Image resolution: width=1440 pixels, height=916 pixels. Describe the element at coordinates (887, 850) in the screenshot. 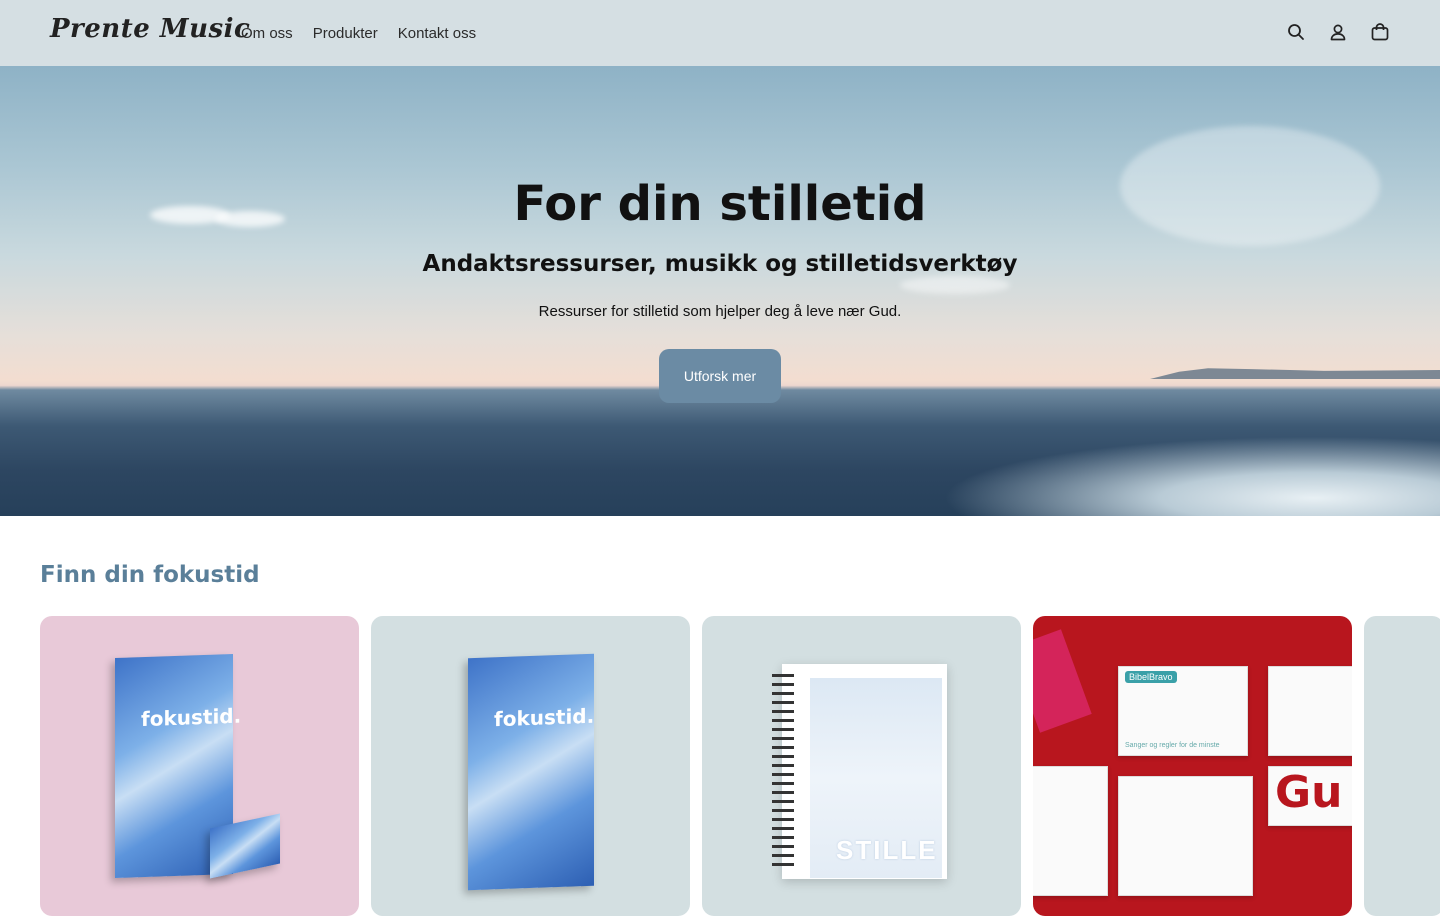

I see `notebook-title: STILLE` at that location.